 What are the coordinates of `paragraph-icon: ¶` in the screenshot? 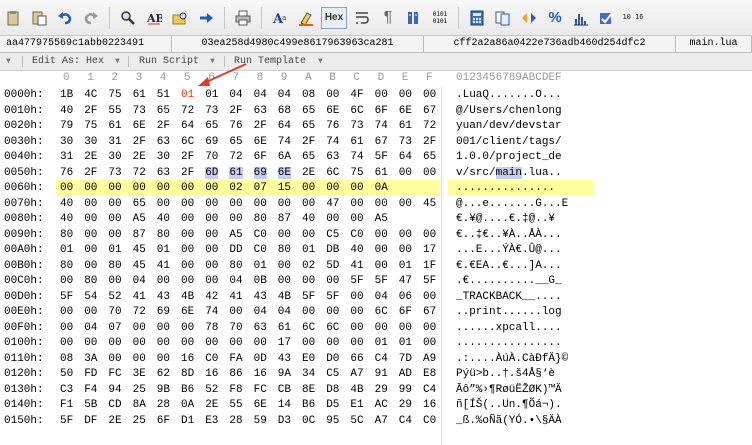 It's located at (388, 18).